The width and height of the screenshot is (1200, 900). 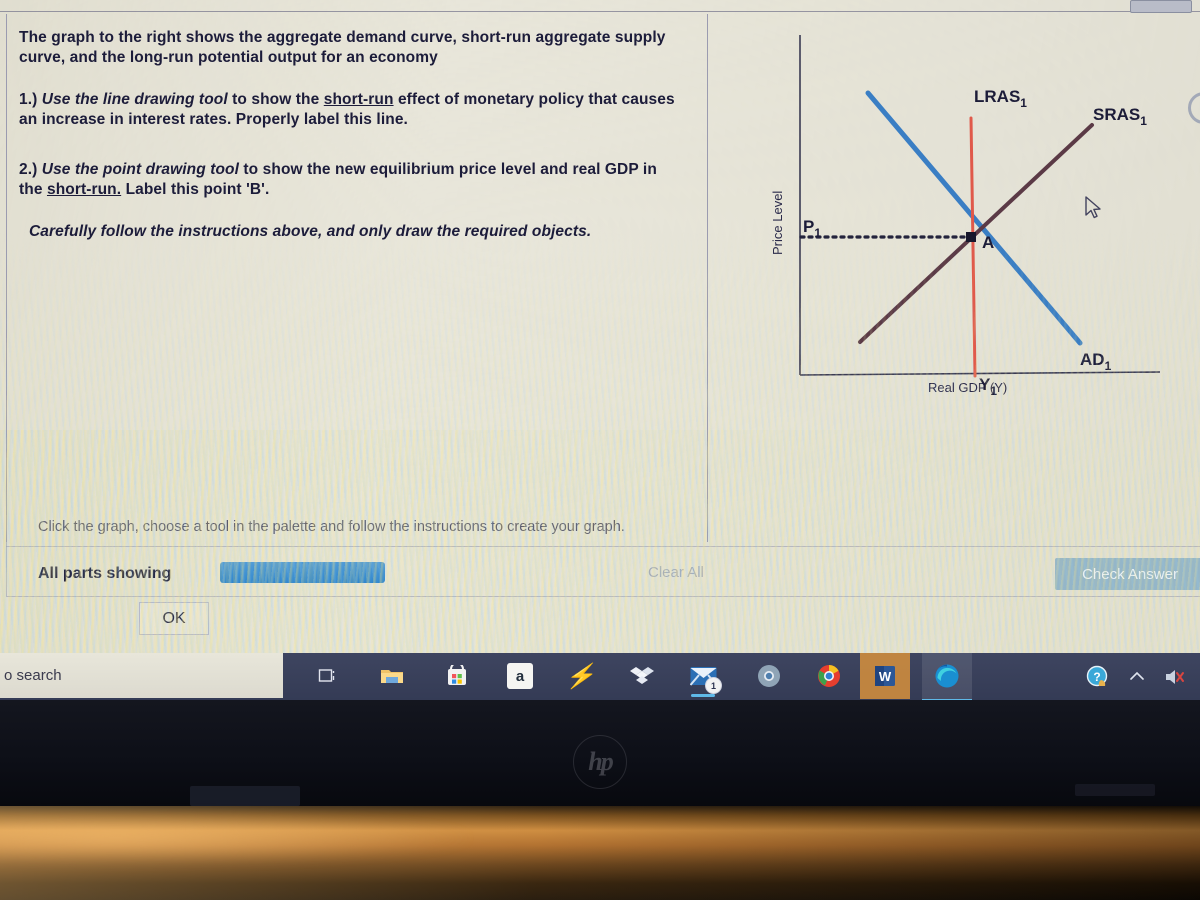 I want to click on browser-chrome-divider, so click(x=600, y=11).